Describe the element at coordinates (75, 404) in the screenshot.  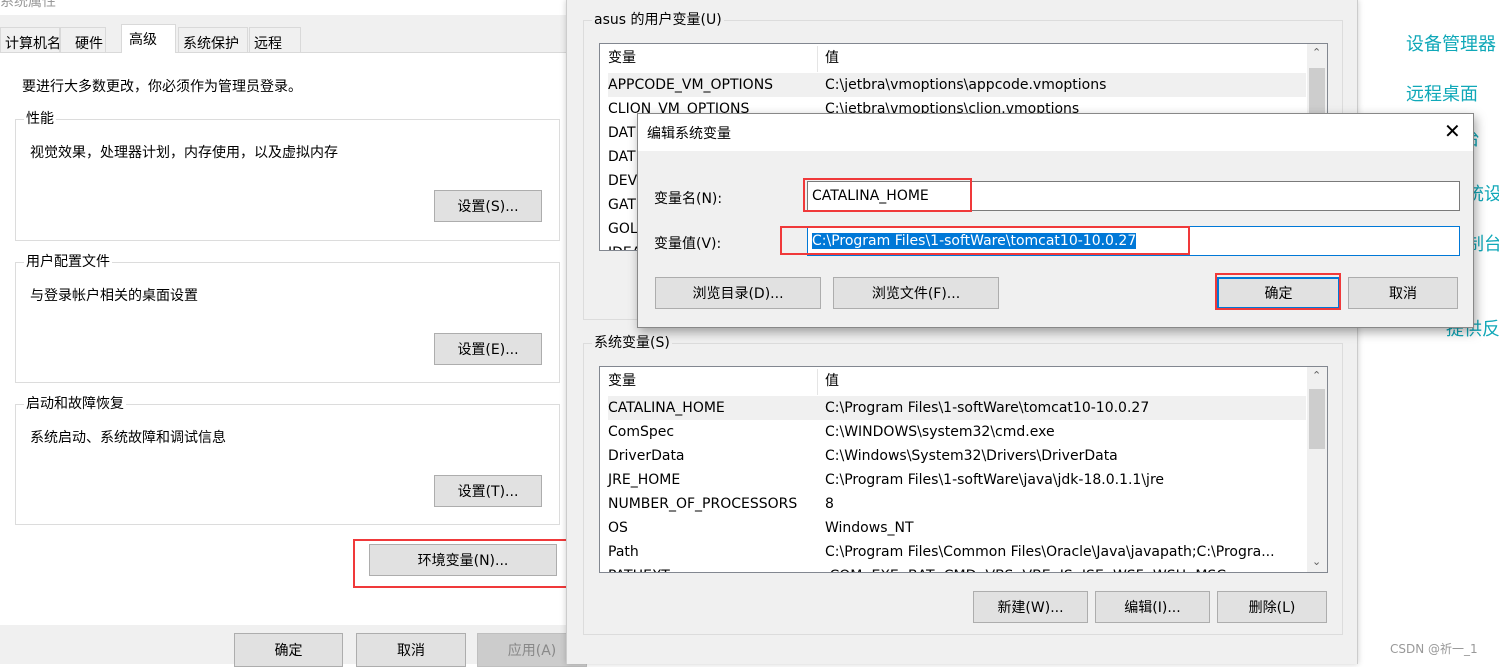
I see `group-label: 启动和故障恢复` at that location.